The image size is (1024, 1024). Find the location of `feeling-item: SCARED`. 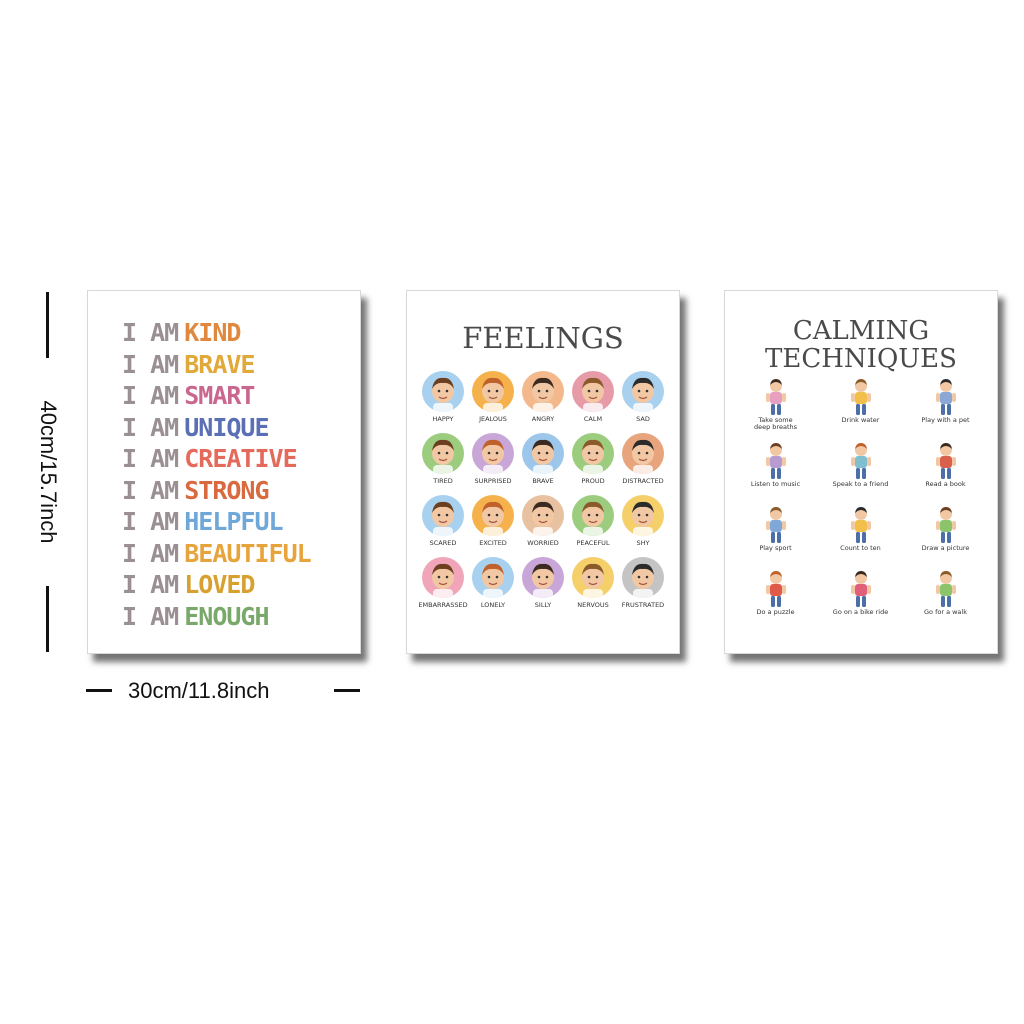

feeling-item: SCARED is located at coordinates (443, 521).